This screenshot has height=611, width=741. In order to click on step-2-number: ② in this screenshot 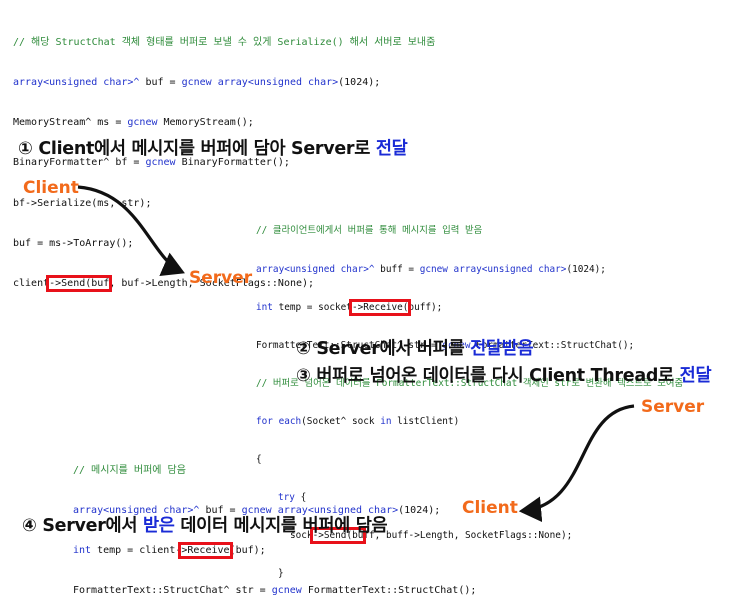, I will do `click(303, 349)`.